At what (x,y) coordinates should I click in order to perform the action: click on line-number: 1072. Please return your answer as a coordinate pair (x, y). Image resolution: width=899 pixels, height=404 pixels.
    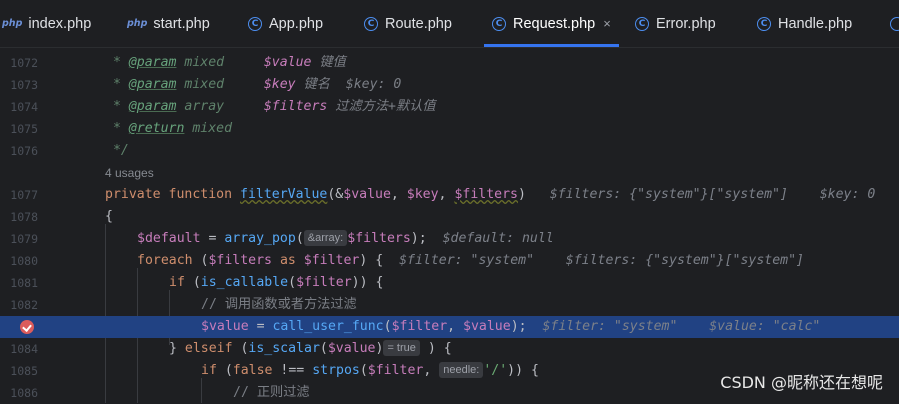
    Looking at the image, I should click on (24, 63).